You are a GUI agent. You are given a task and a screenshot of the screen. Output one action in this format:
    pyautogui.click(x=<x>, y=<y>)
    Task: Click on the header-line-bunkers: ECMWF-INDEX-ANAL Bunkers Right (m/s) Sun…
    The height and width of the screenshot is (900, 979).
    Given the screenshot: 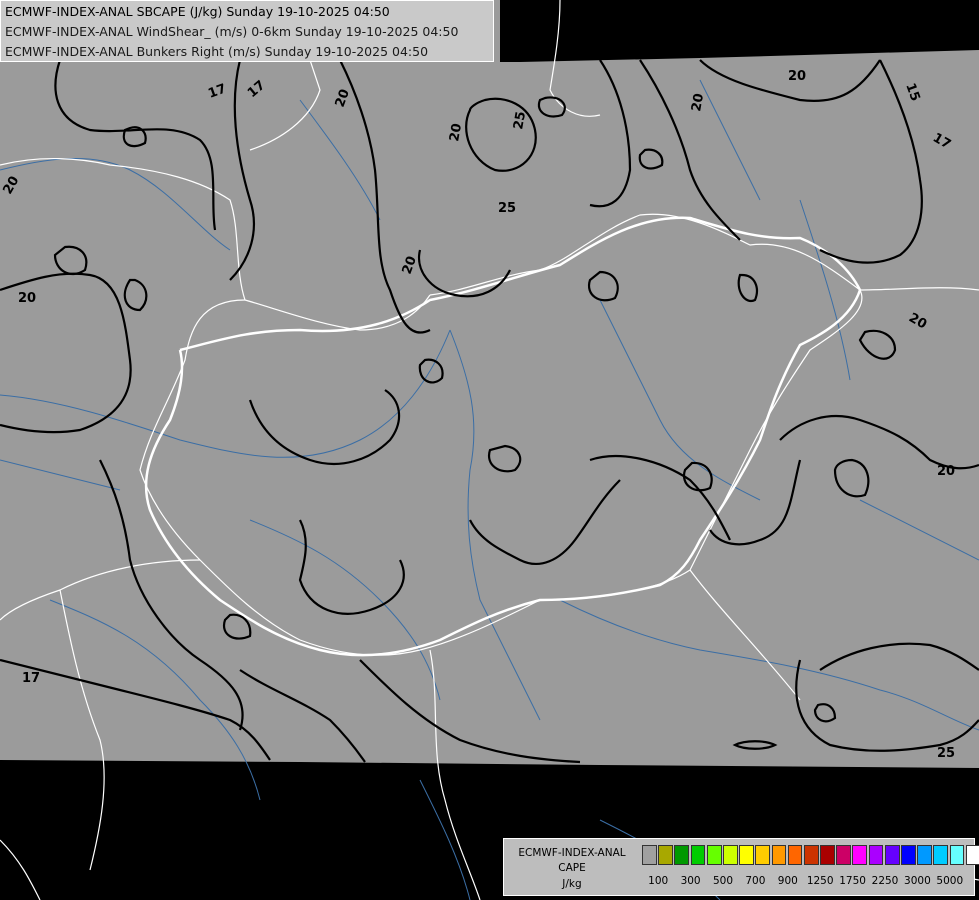 What is the action you would take?
    pyautogui.click(x=217, y=51)
    